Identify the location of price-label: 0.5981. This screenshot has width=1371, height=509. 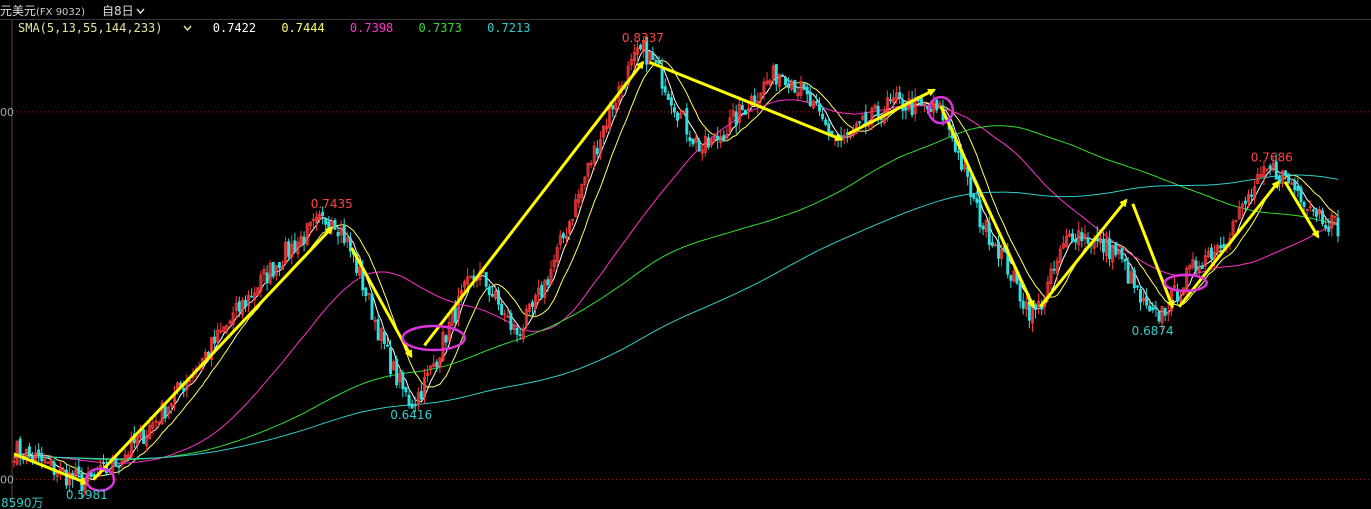
(87, 495).